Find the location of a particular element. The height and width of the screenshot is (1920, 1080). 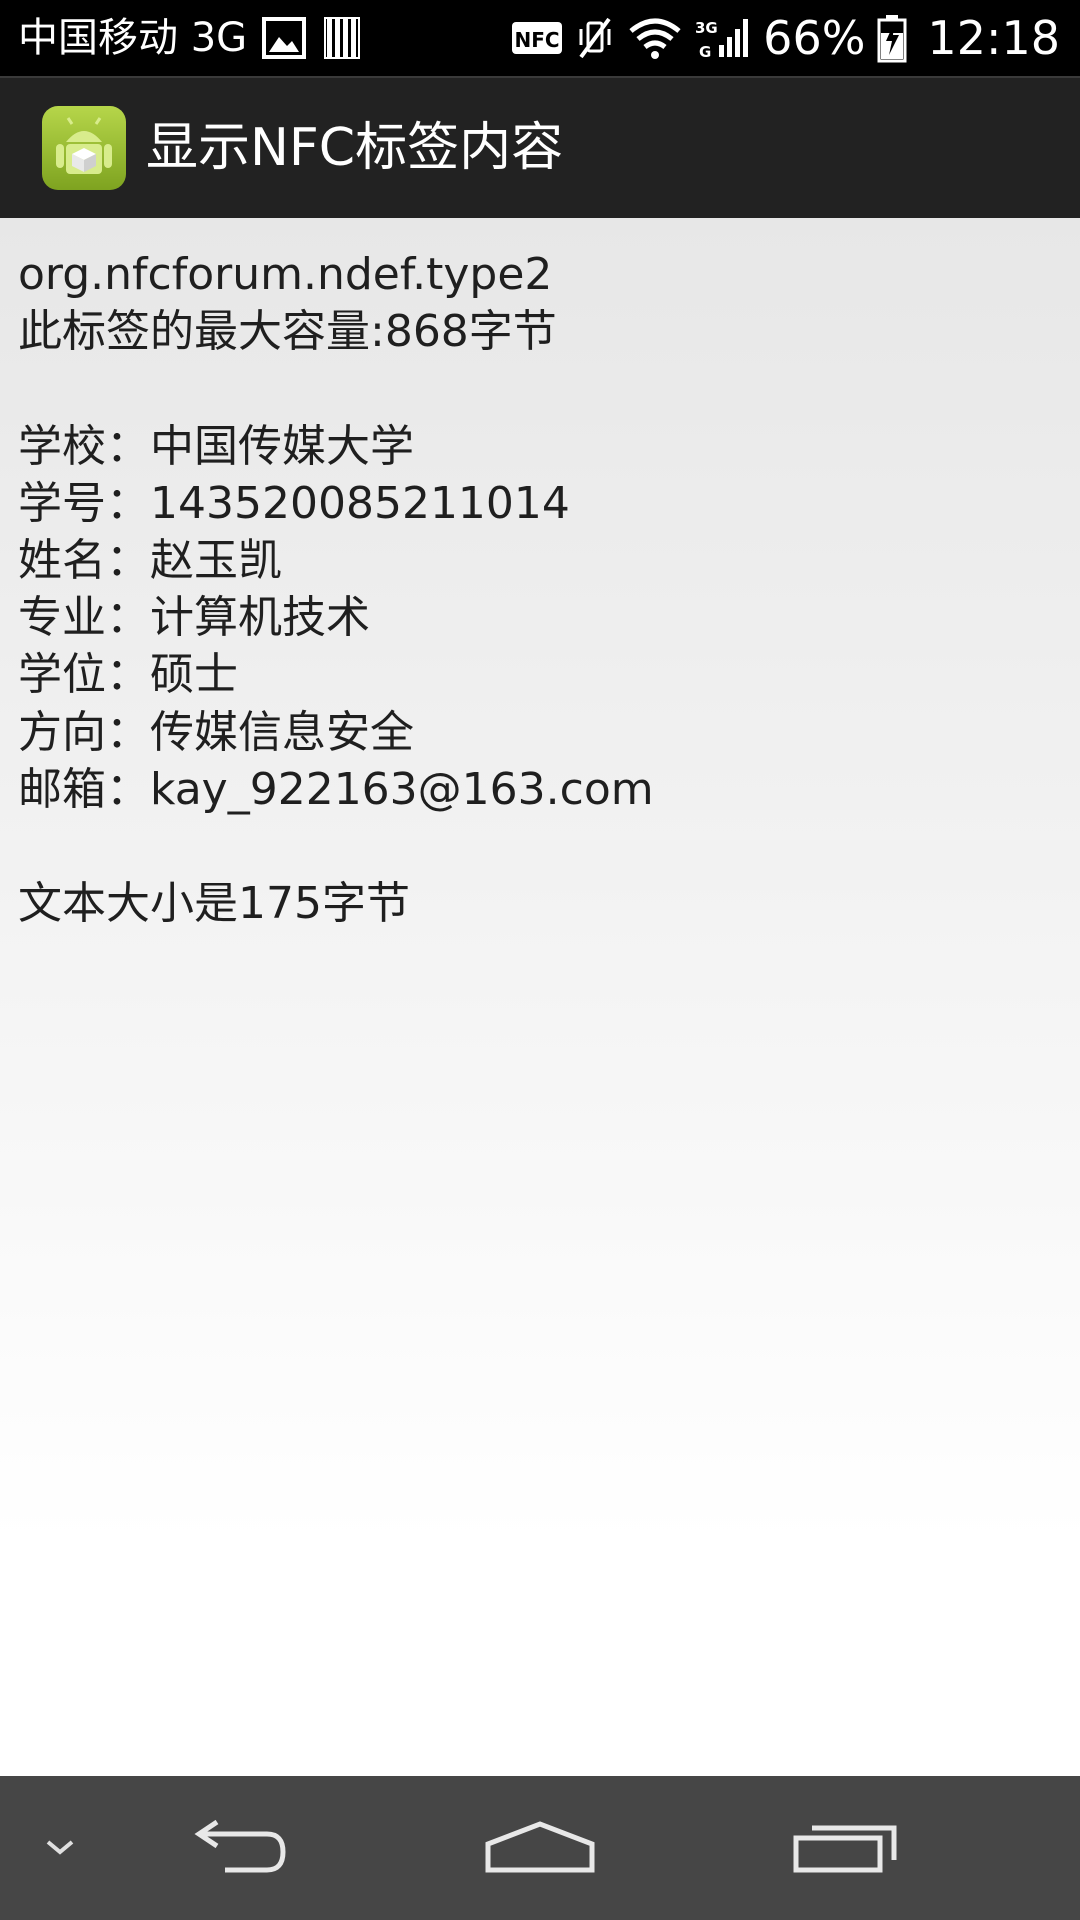

home-button is located at coordinates (540, 1848).